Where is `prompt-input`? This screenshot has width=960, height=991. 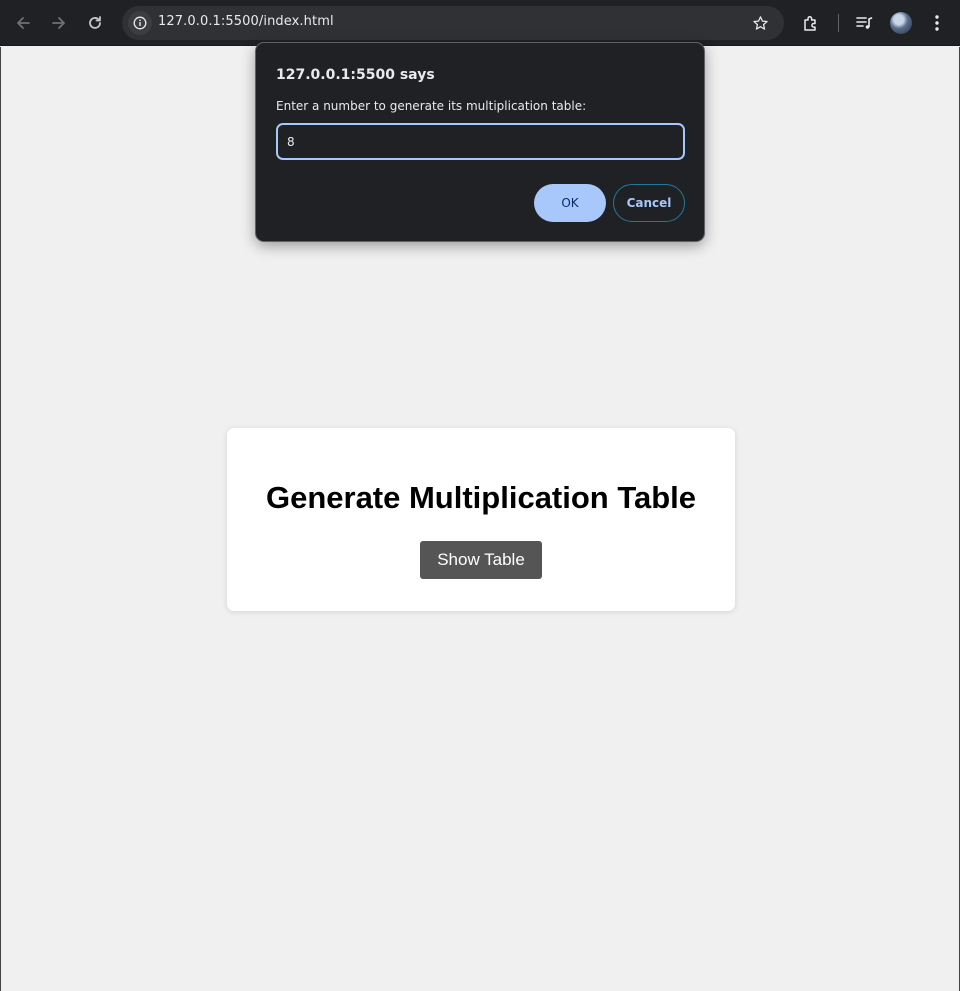
prompt-input is located at coordinates (480, 141).